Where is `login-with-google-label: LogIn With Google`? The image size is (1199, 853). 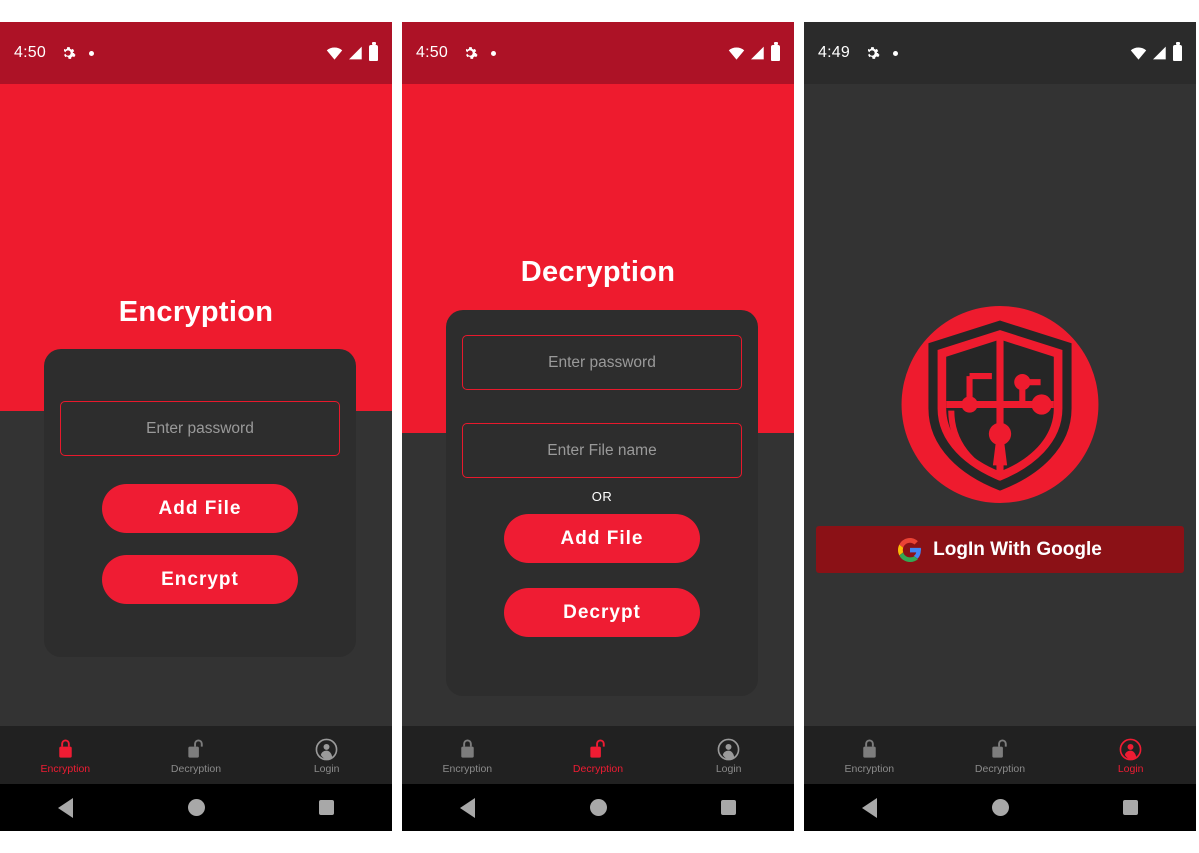 login-with-google-label: LogIn With Google is located at coordinates (1017, 549).